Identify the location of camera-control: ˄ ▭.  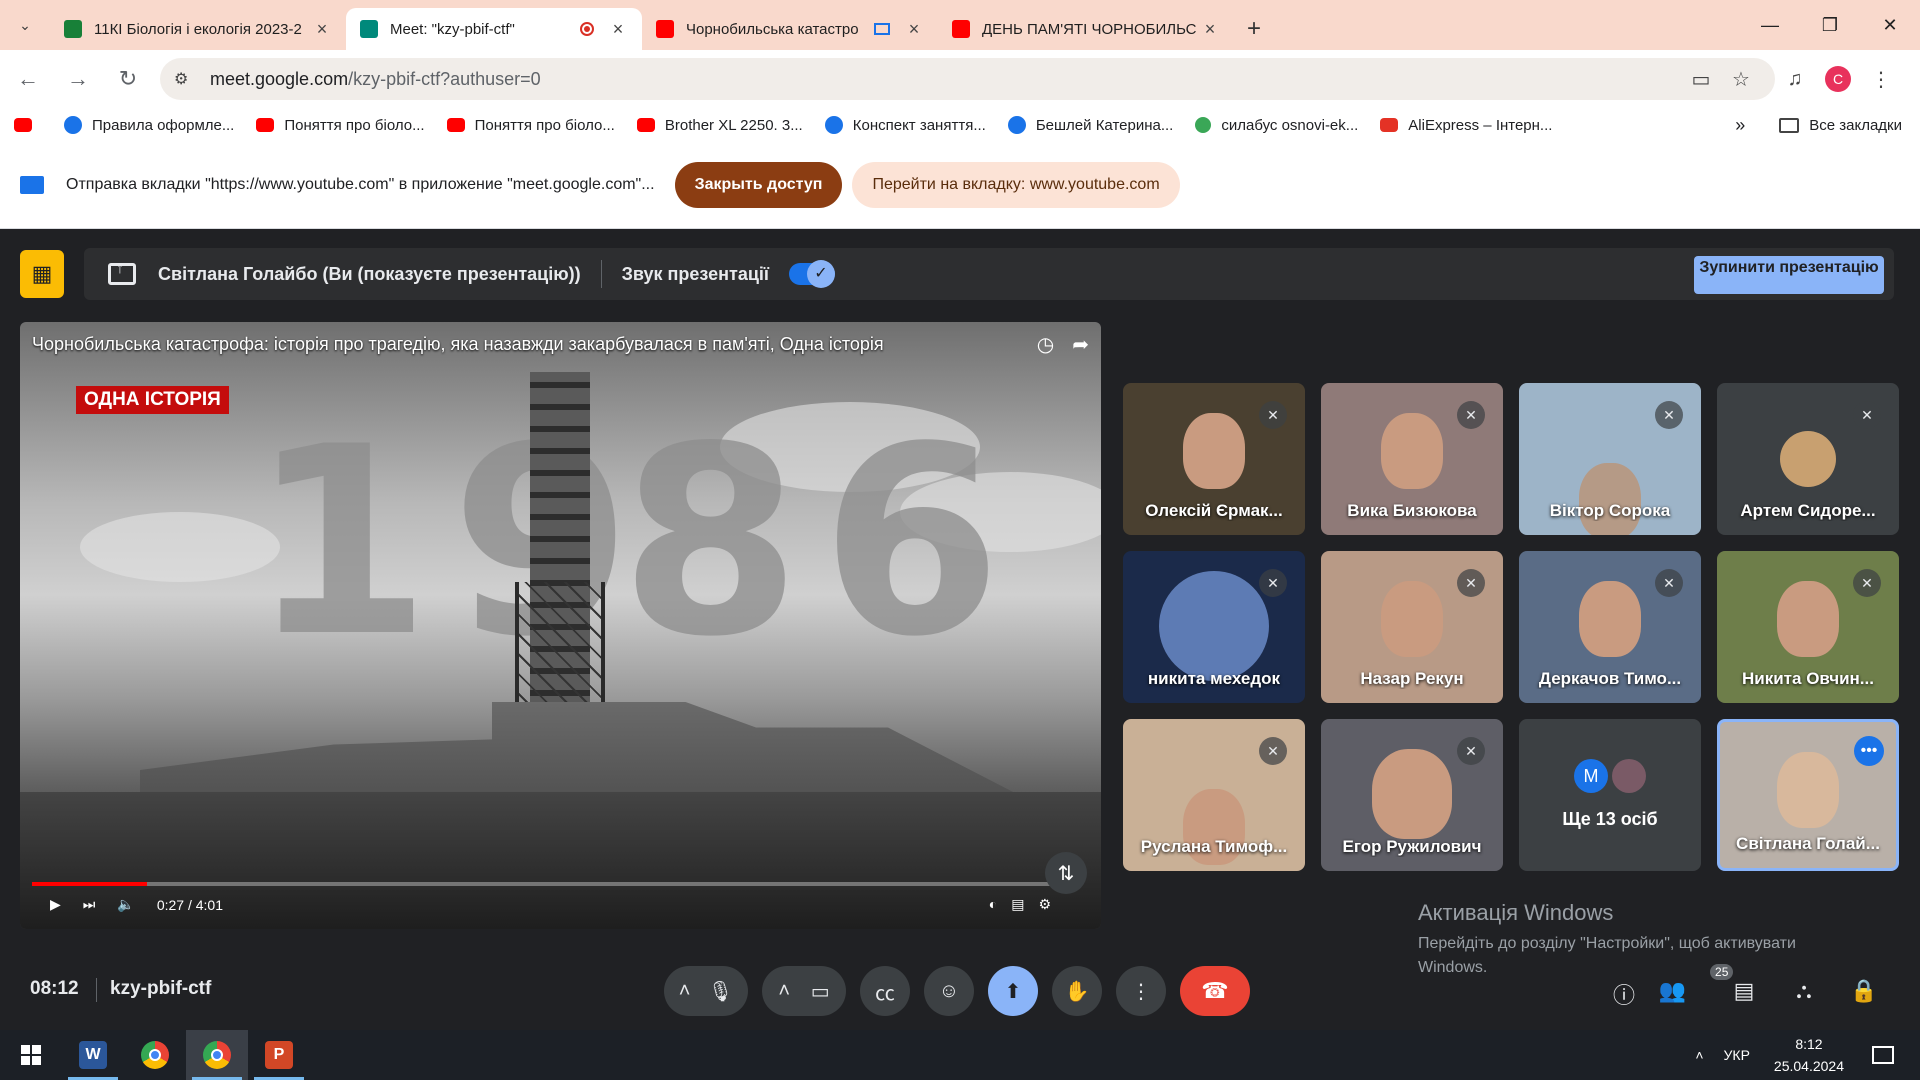
(804, 991).